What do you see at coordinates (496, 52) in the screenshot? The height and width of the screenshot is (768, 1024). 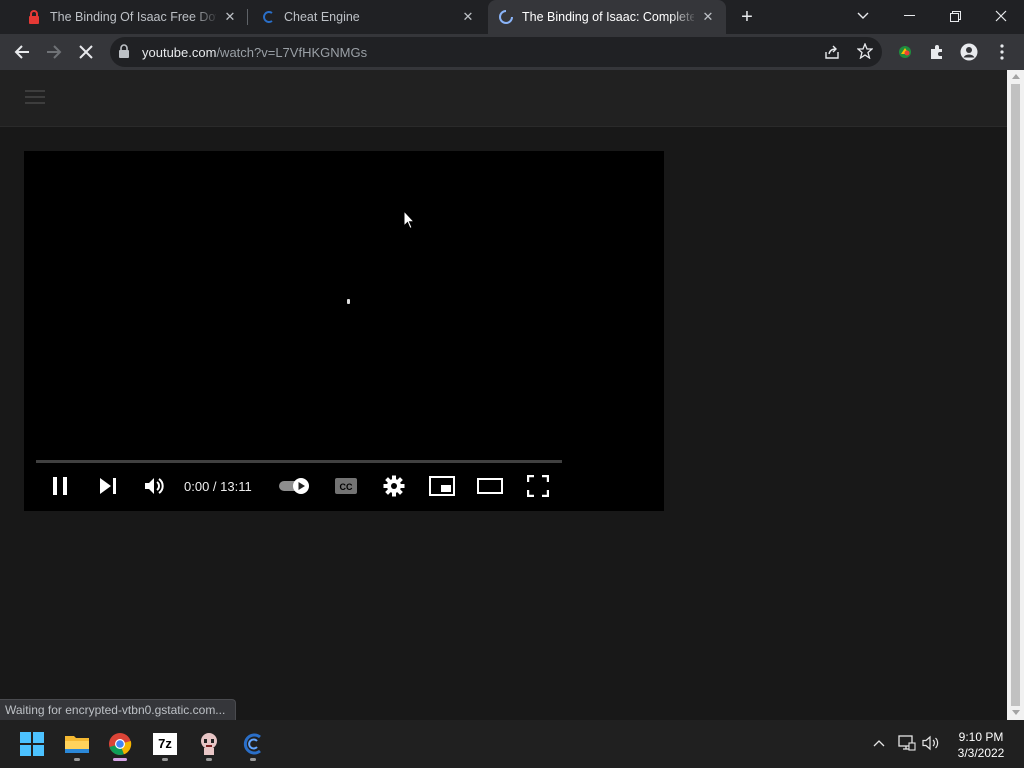 I see `address-bar: youtube.com/watch?v=L7VfHKGNMGs` at bounding box center [496, 52].